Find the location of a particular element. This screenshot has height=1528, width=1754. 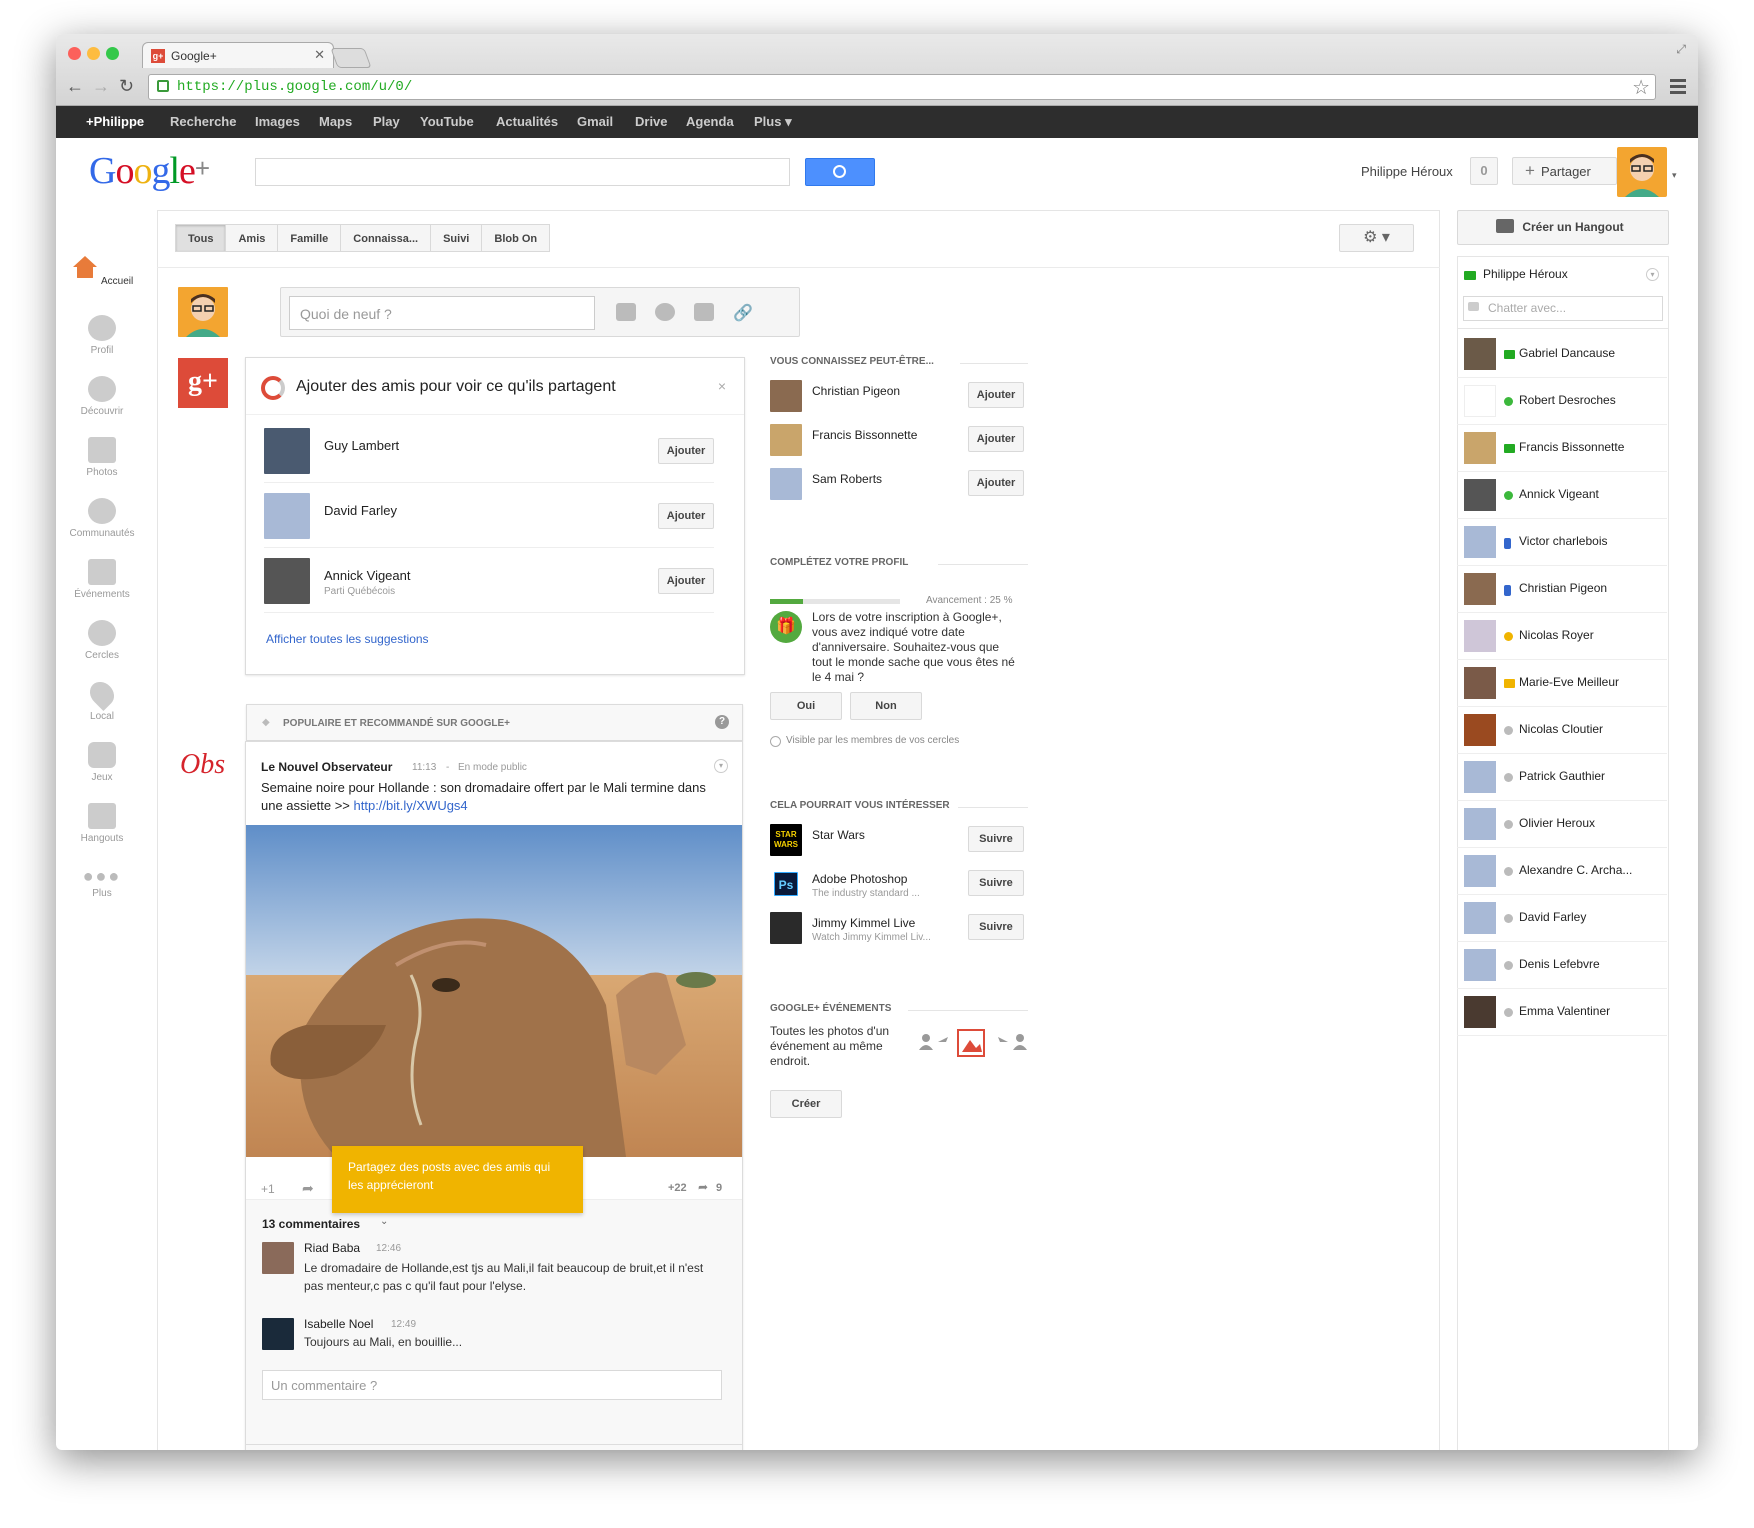

gbar-link-youtube: YouTube is located at coordinates (447, 121).